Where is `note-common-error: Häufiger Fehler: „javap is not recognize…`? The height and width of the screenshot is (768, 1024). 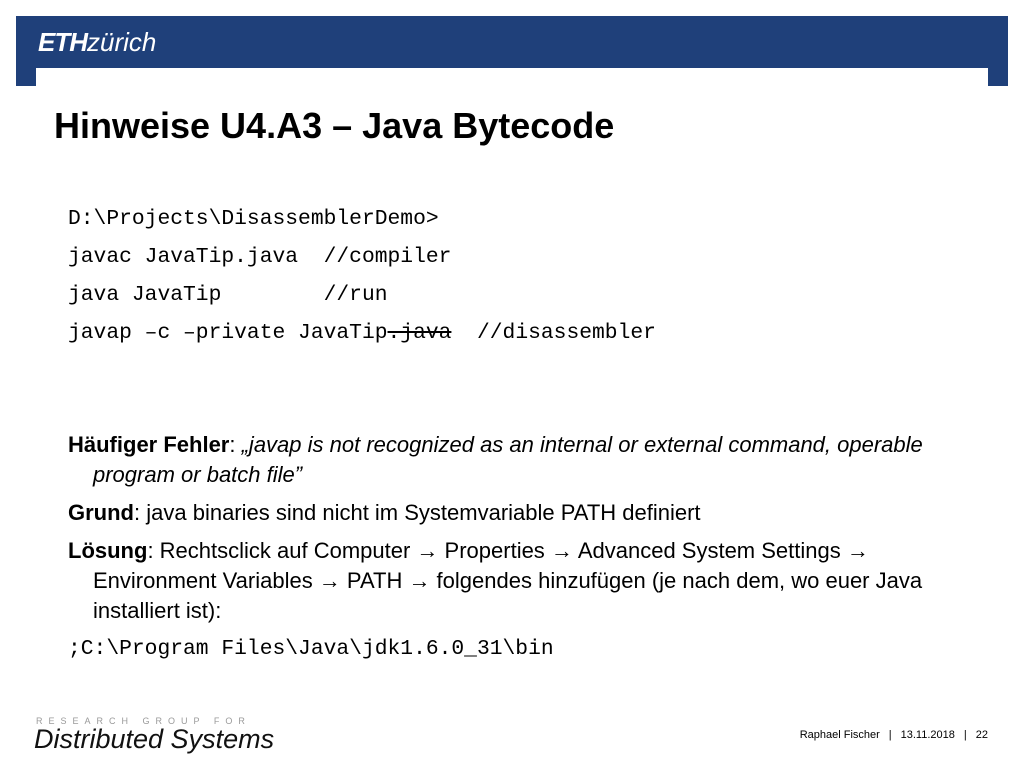 note-common-error: Häufiger Fehler: „javap is not recognize… is located at coordinates (518, 460).